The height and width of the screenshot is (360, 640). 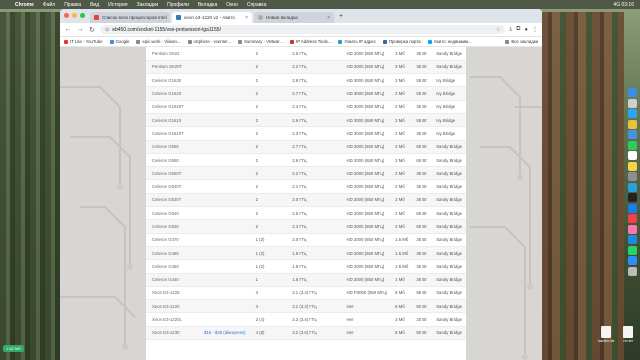 I want to click on zoom-icon, so click(x=632, y=260).